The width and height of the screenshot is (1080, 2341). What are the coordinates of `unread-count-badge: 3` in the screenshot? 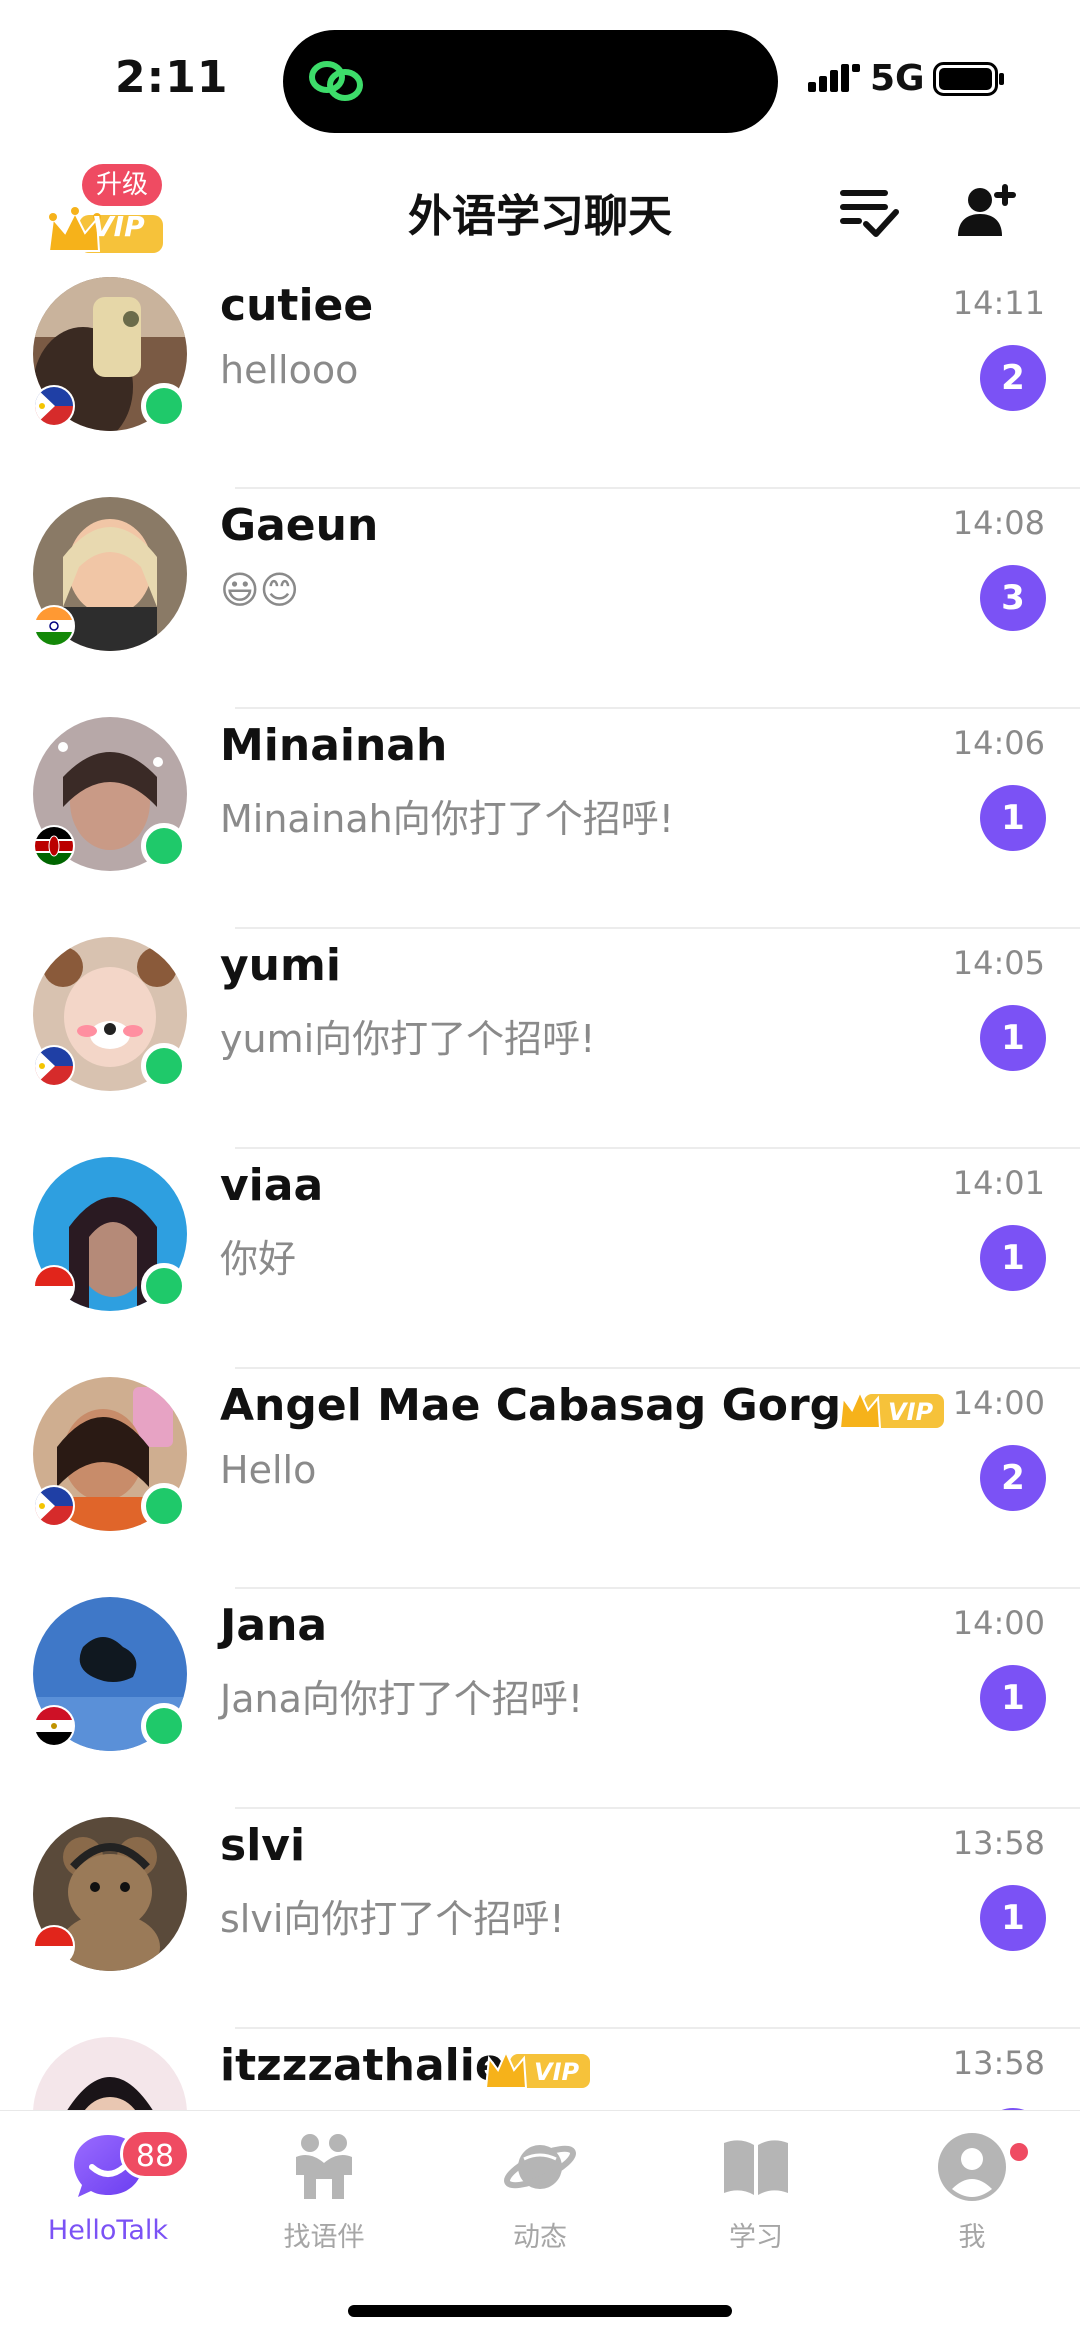 It's located at (1013, 598).